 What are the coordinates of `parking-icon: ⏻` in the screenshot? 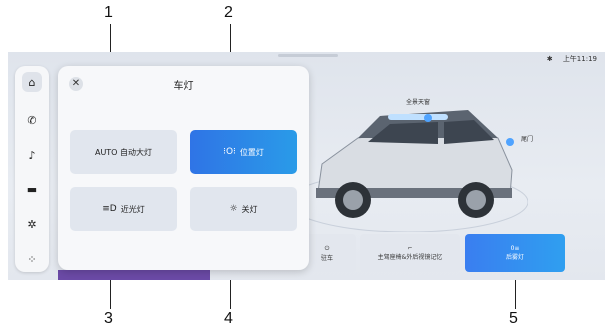 It's located at (327, 248).